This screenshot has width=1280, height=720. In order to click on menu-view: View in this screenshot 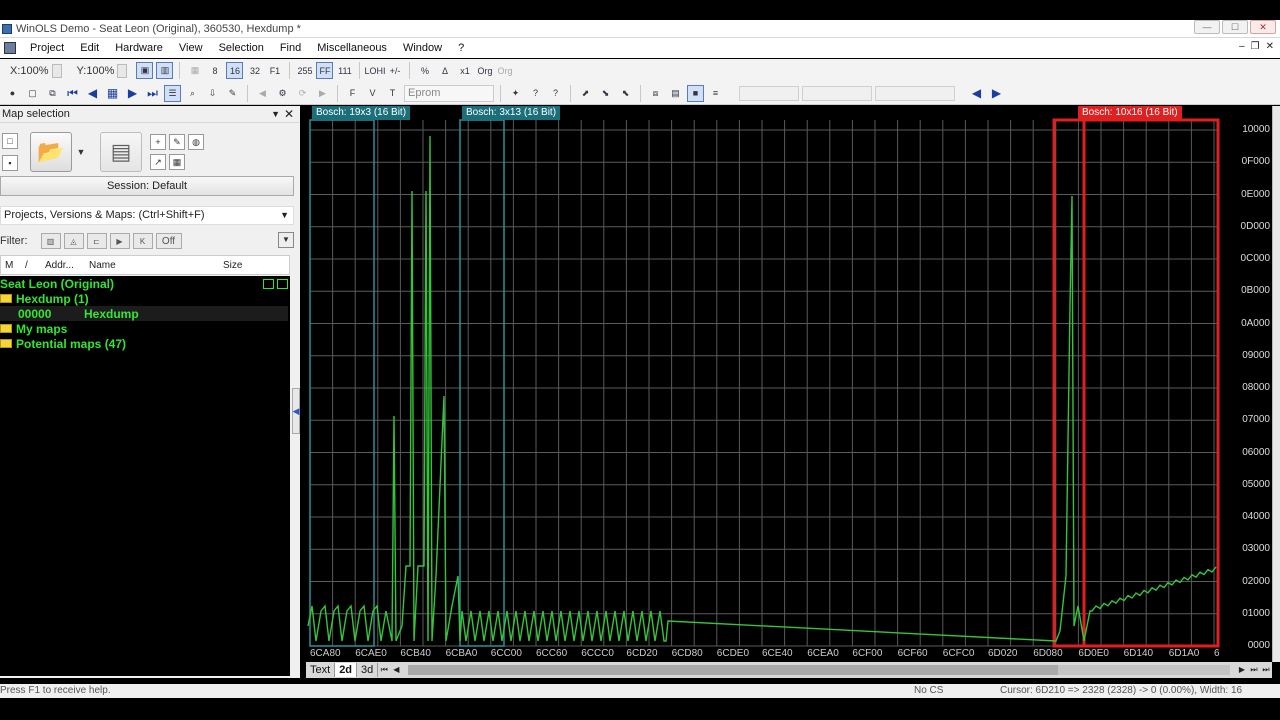, I will do `click(191, 48)`.